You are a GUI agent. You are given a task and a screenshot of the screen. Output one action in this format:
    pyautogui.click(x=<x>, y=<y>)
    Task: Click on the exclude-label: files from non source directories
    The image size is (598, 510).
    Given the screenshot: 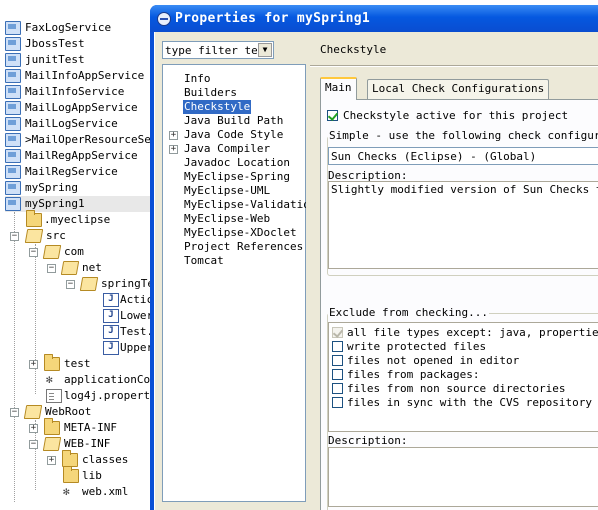 What is the action you would take?
    pyautogui.click(x=456, y=388)
    